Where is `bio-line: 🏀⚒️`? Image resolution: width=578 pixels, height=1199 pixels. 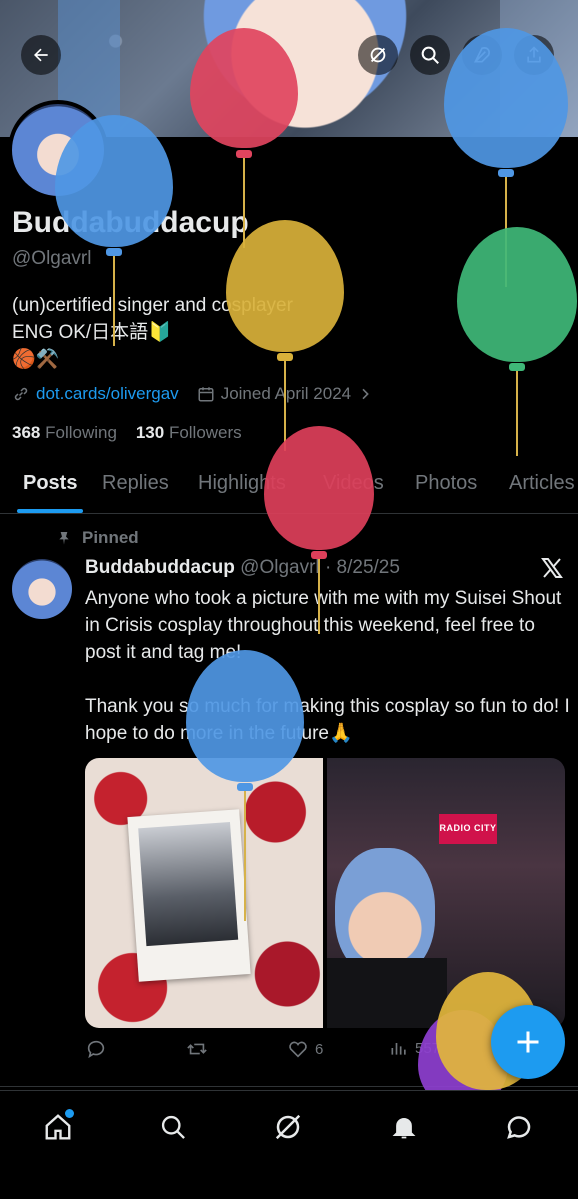 bio-line: 🏀⚒️ is located at coordinates (36, 359).